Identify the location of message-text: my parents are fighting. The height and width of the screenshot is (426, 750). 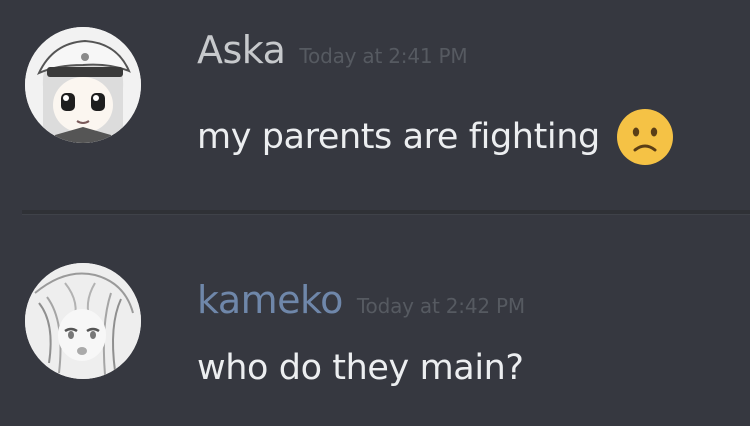
(398, 137).